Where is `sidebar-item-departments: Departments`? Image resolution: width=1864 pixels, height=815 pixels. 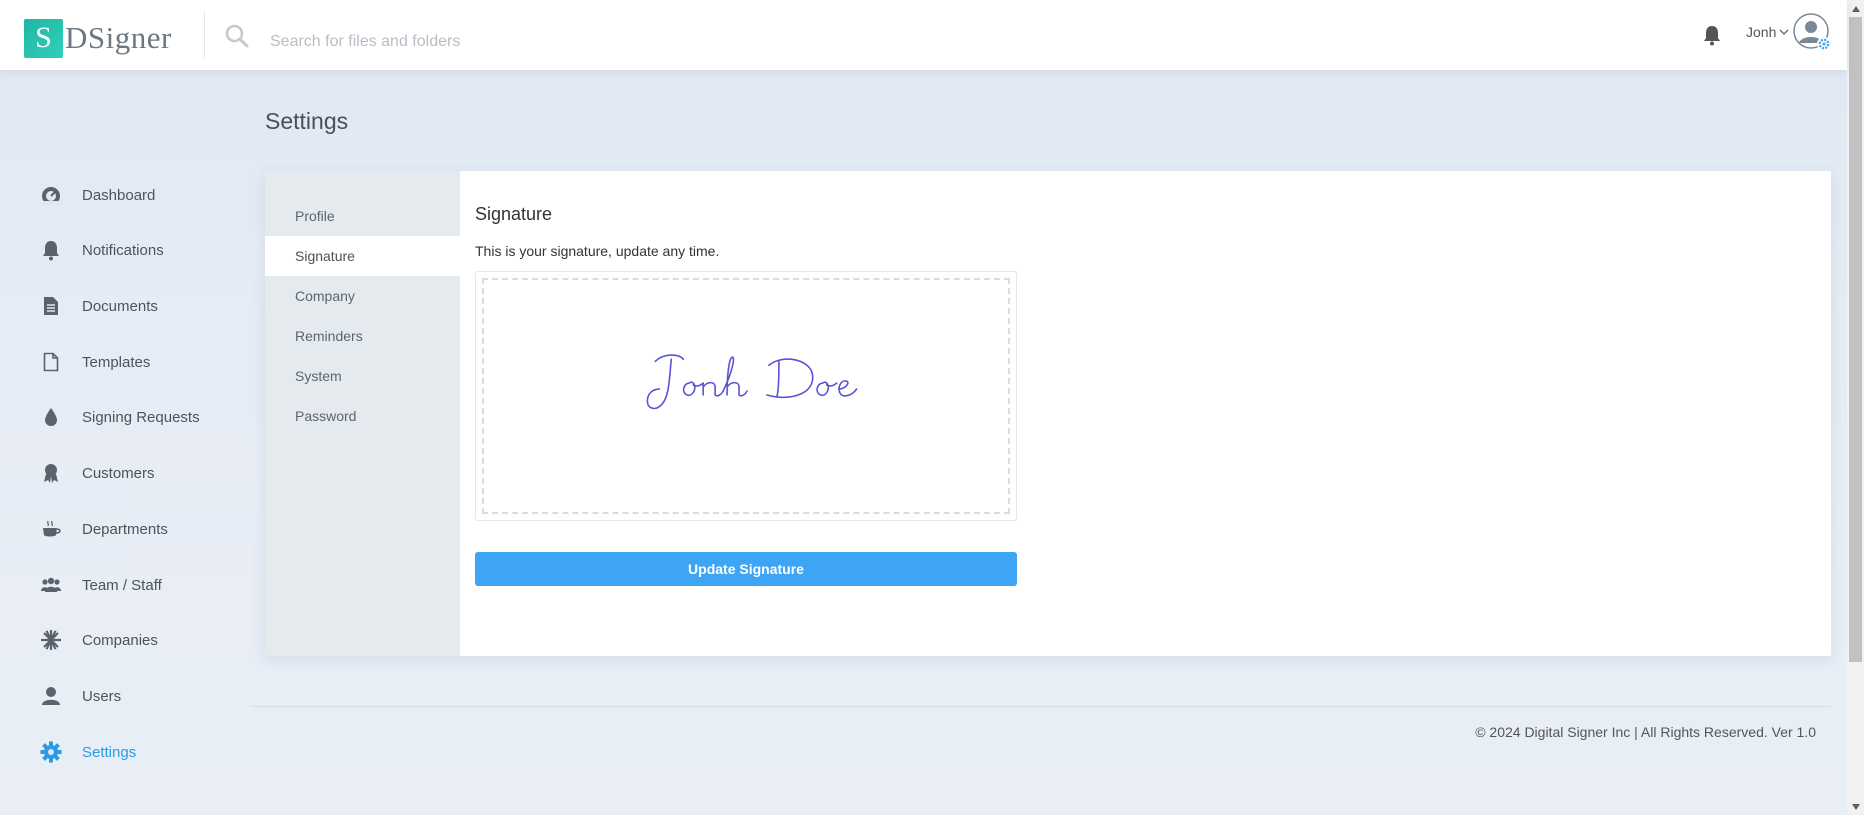 sidebar-item-departments: Departments is located at coordinates (104, 529).